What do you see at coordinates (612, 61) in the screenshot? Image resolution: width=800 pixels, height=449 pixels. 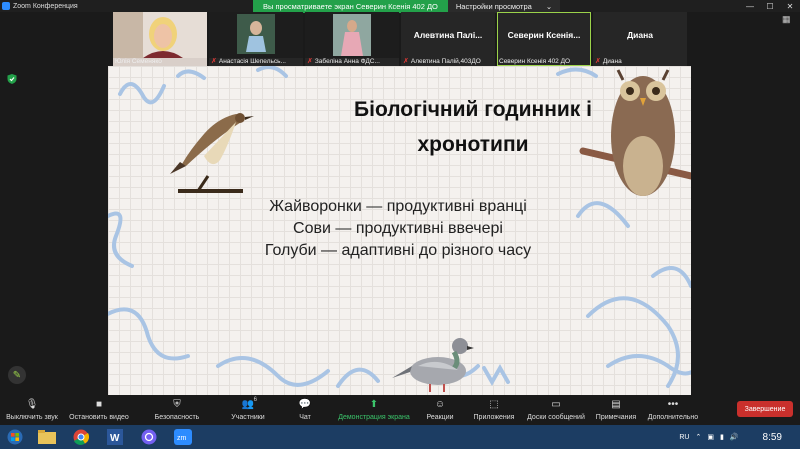 I see `participant-name: Диана` at bounding box center [612, 61].